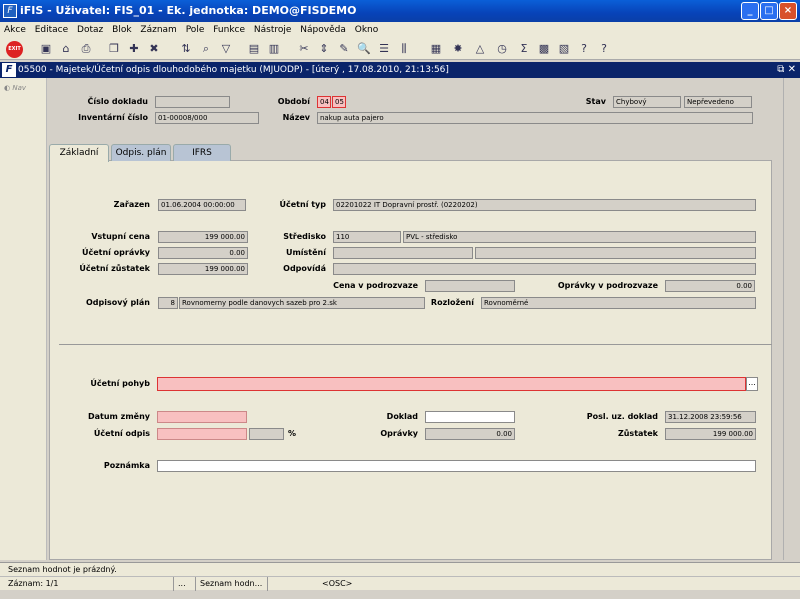  Describe the element at coordinates (192, 102) in the screenshot. I see `cislo-dokladu-field` at that location.